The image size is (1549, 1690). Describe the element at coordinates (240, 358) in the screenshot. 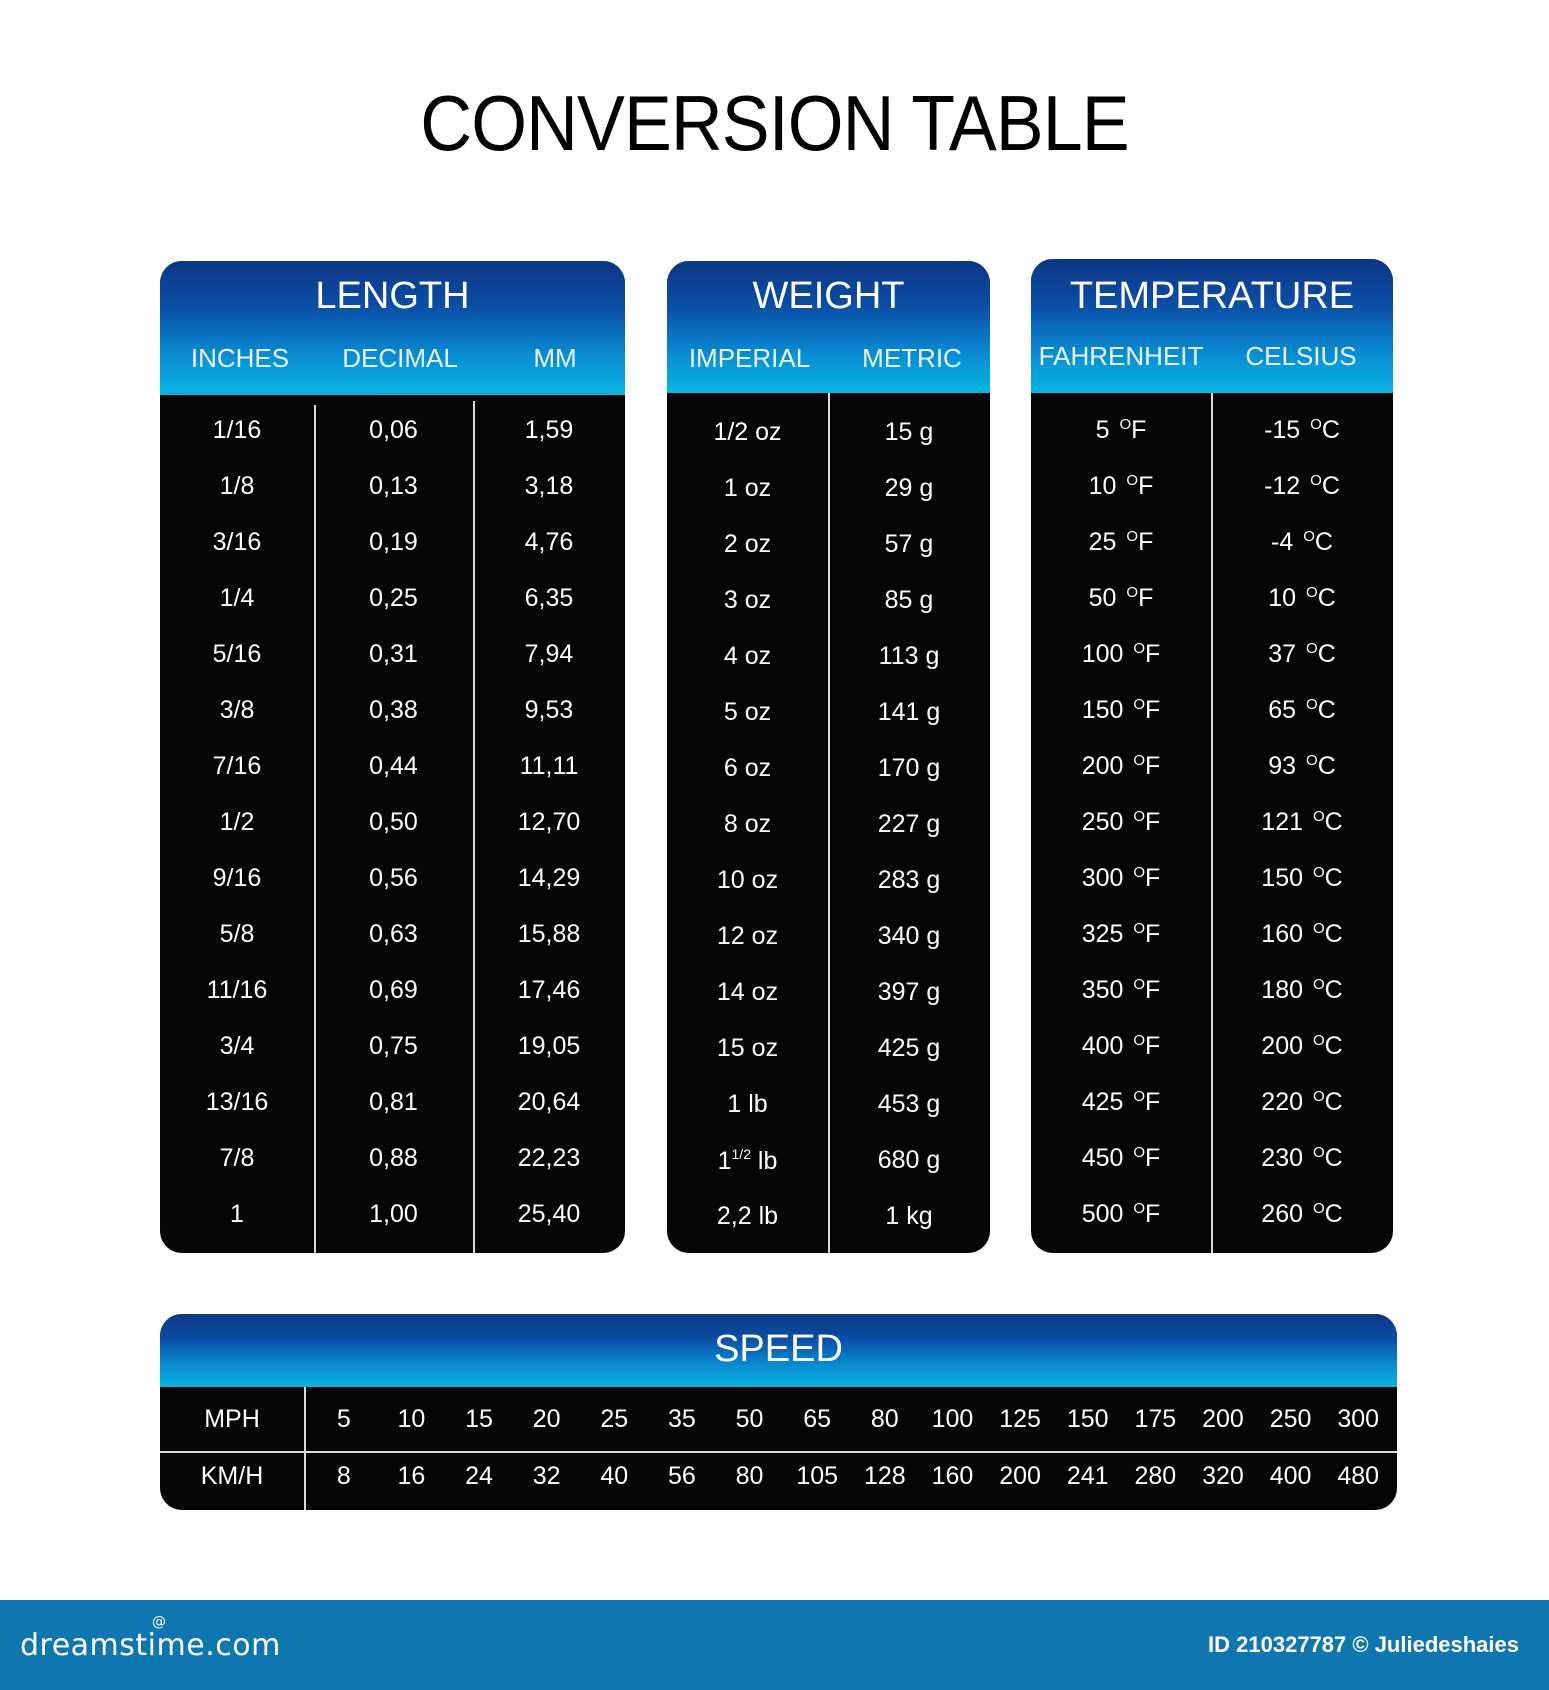

I see `col-inches: INCHES` at that location.